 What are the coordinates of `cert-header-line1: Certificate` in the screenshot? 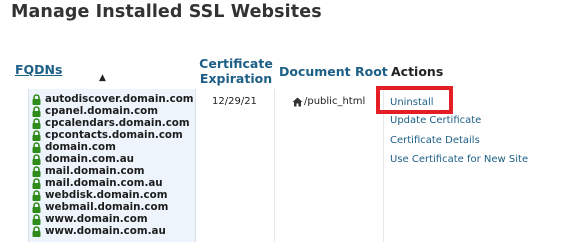 It's located at (236, 63).